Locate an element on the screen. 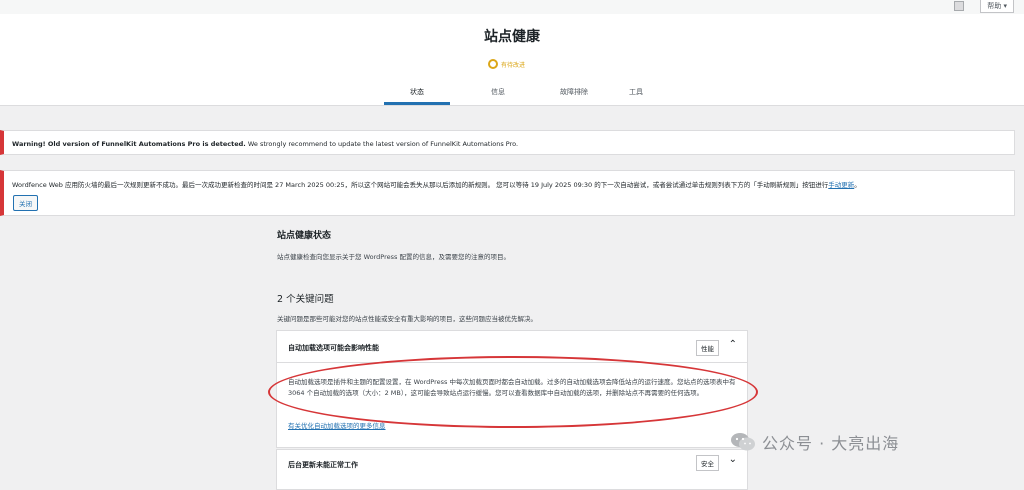  section-title: 站点健康状态 is located at coordinates (304, 236).